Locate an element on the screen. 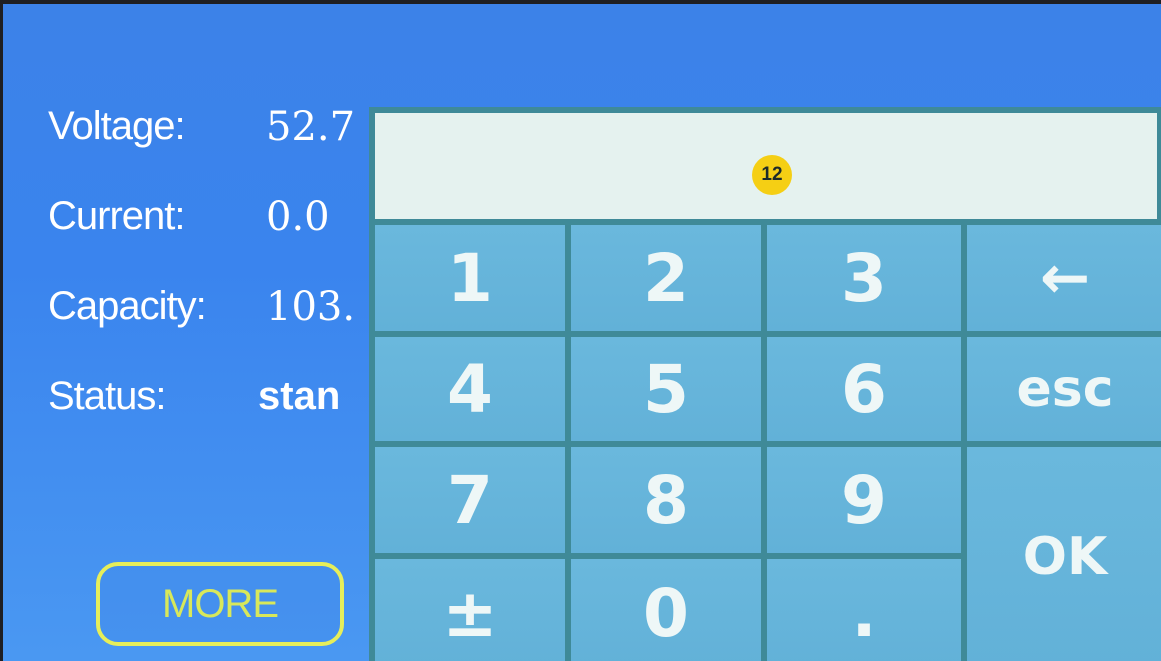 The image size is (1161, 661). key-3: 3 is located at coordinates (864, 278).